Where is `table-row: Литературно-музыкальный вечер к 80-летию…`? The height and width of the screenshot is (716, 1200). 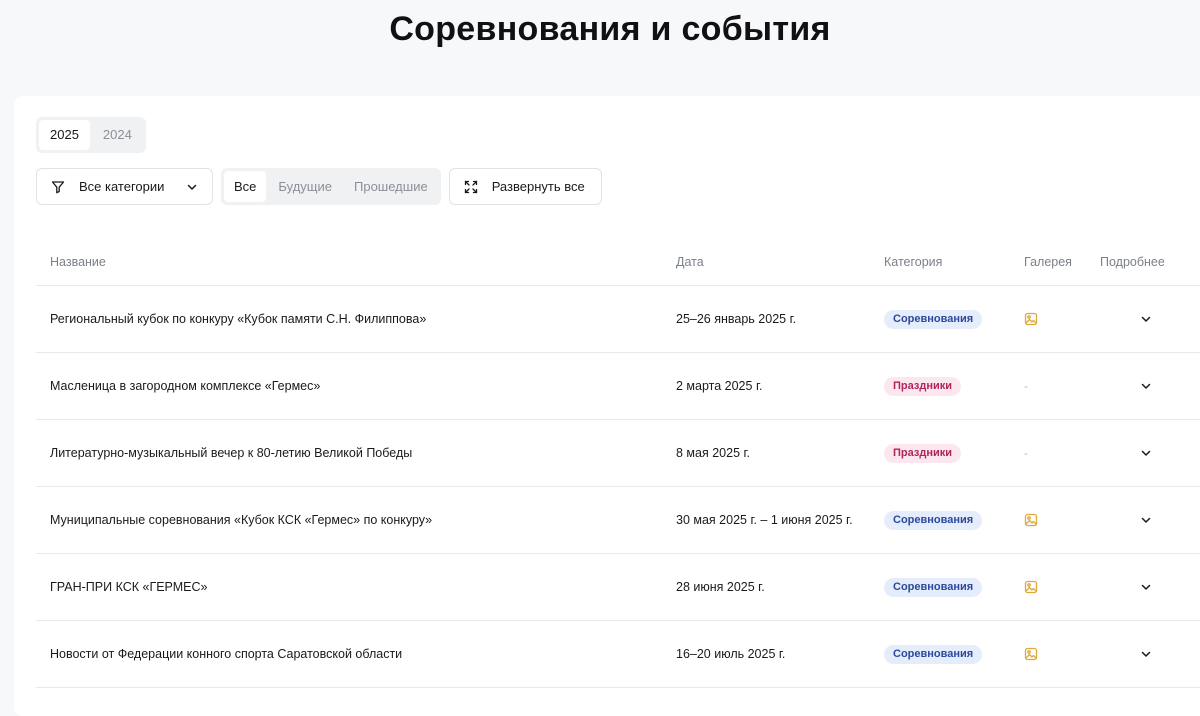
table-row: Литературно-музыкальный вечер к 80-летию… is located at coordinates (618, 453).